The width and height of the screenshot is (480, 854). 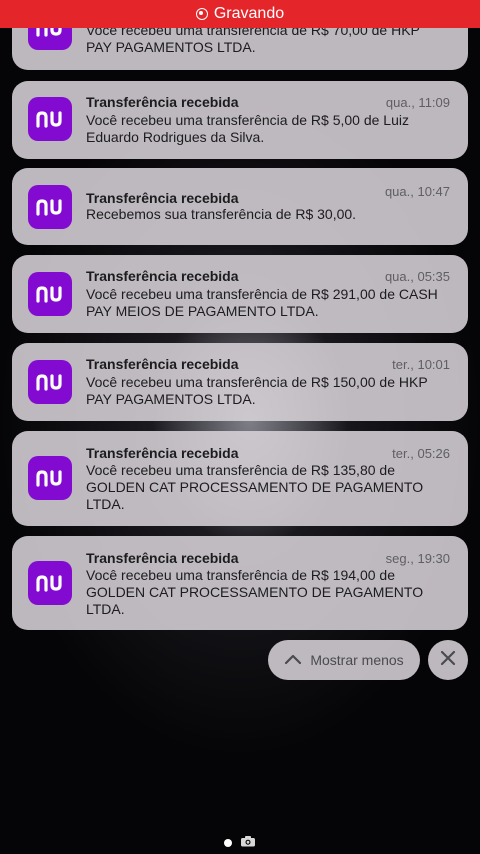 I want to click on notification-time: ter., 10:01, so click(x=421, y=364).